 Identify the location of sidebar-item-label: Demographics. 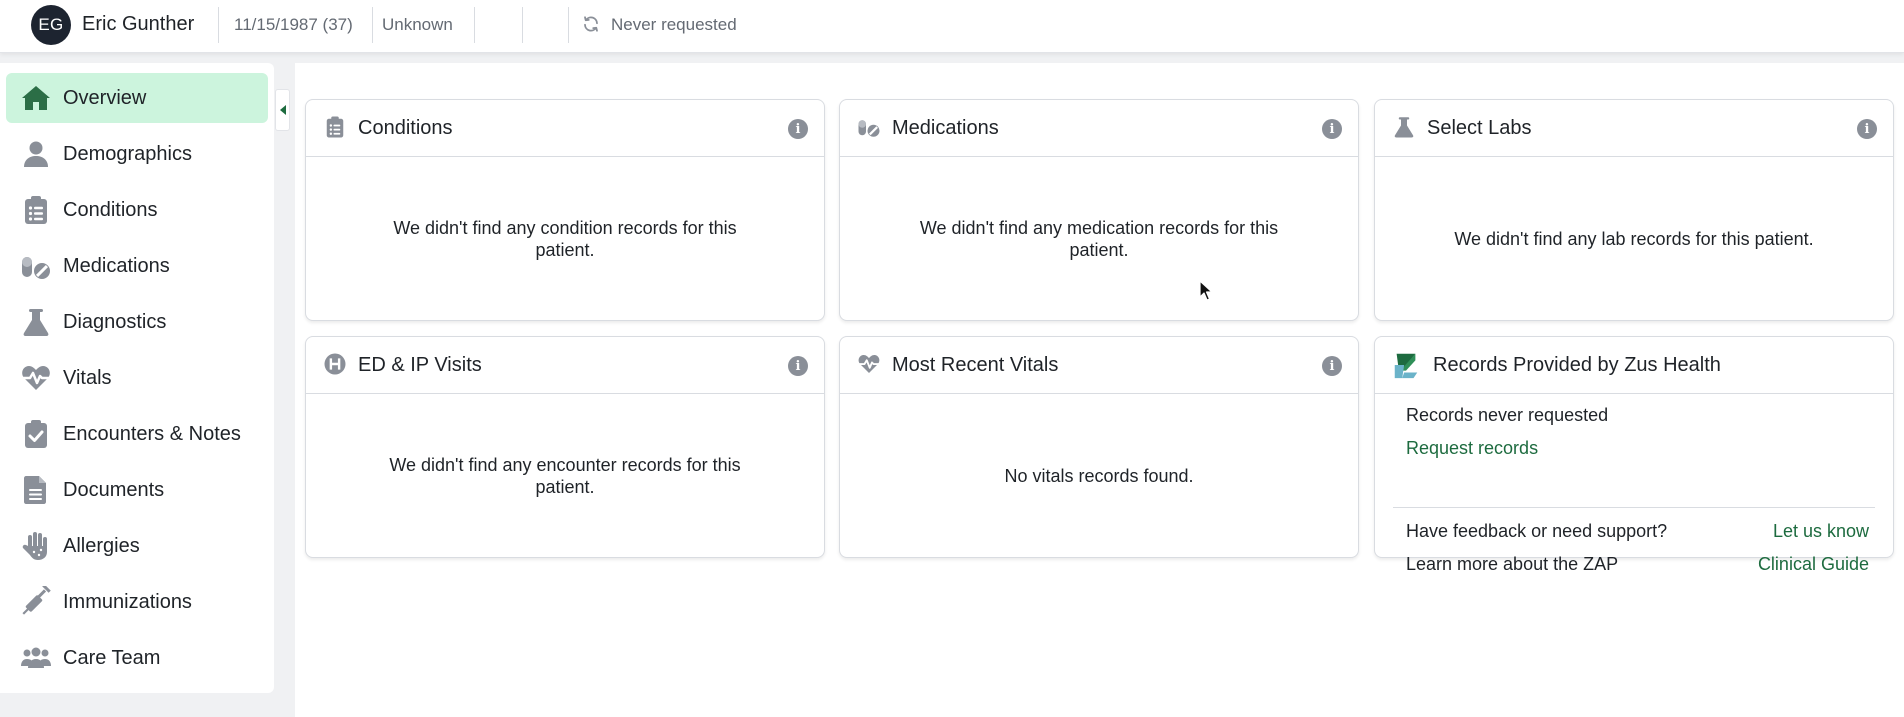
(127, 153).